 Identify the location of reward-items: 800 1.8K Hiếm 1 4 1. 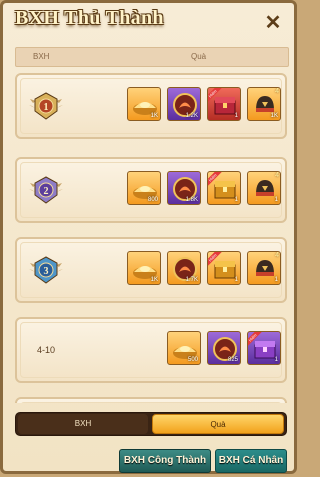
(204, 188).